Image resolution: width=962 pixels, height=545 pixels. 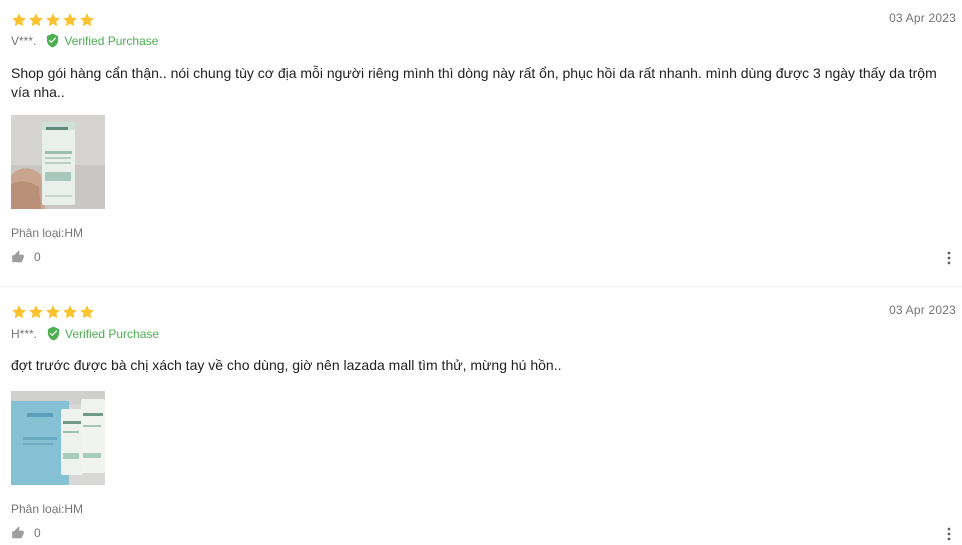 What do you see at coordinates (481, 286) in the screenshot?
I see `review-divider` at bounding box center [481, 286].